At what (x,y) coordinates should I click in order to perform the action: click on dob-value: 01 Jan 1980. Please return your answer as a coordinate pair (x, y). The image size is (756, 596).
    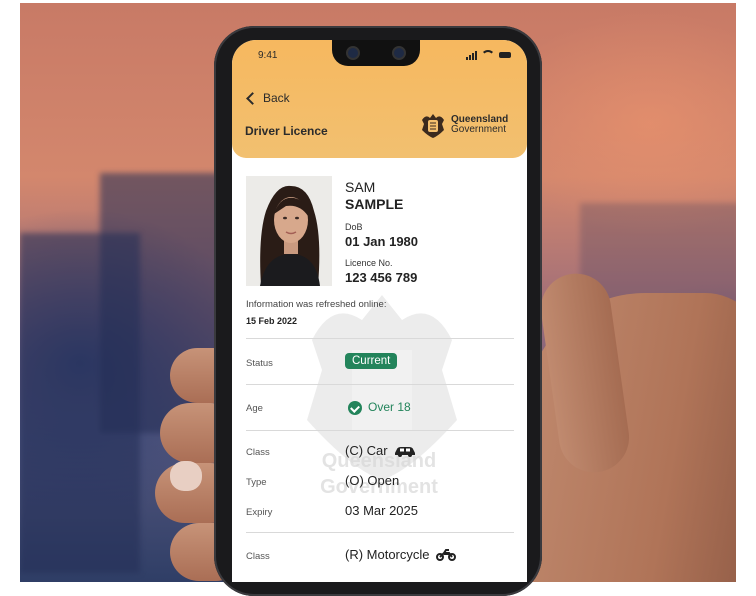
    Looking at the image, I should click on (382, 241).